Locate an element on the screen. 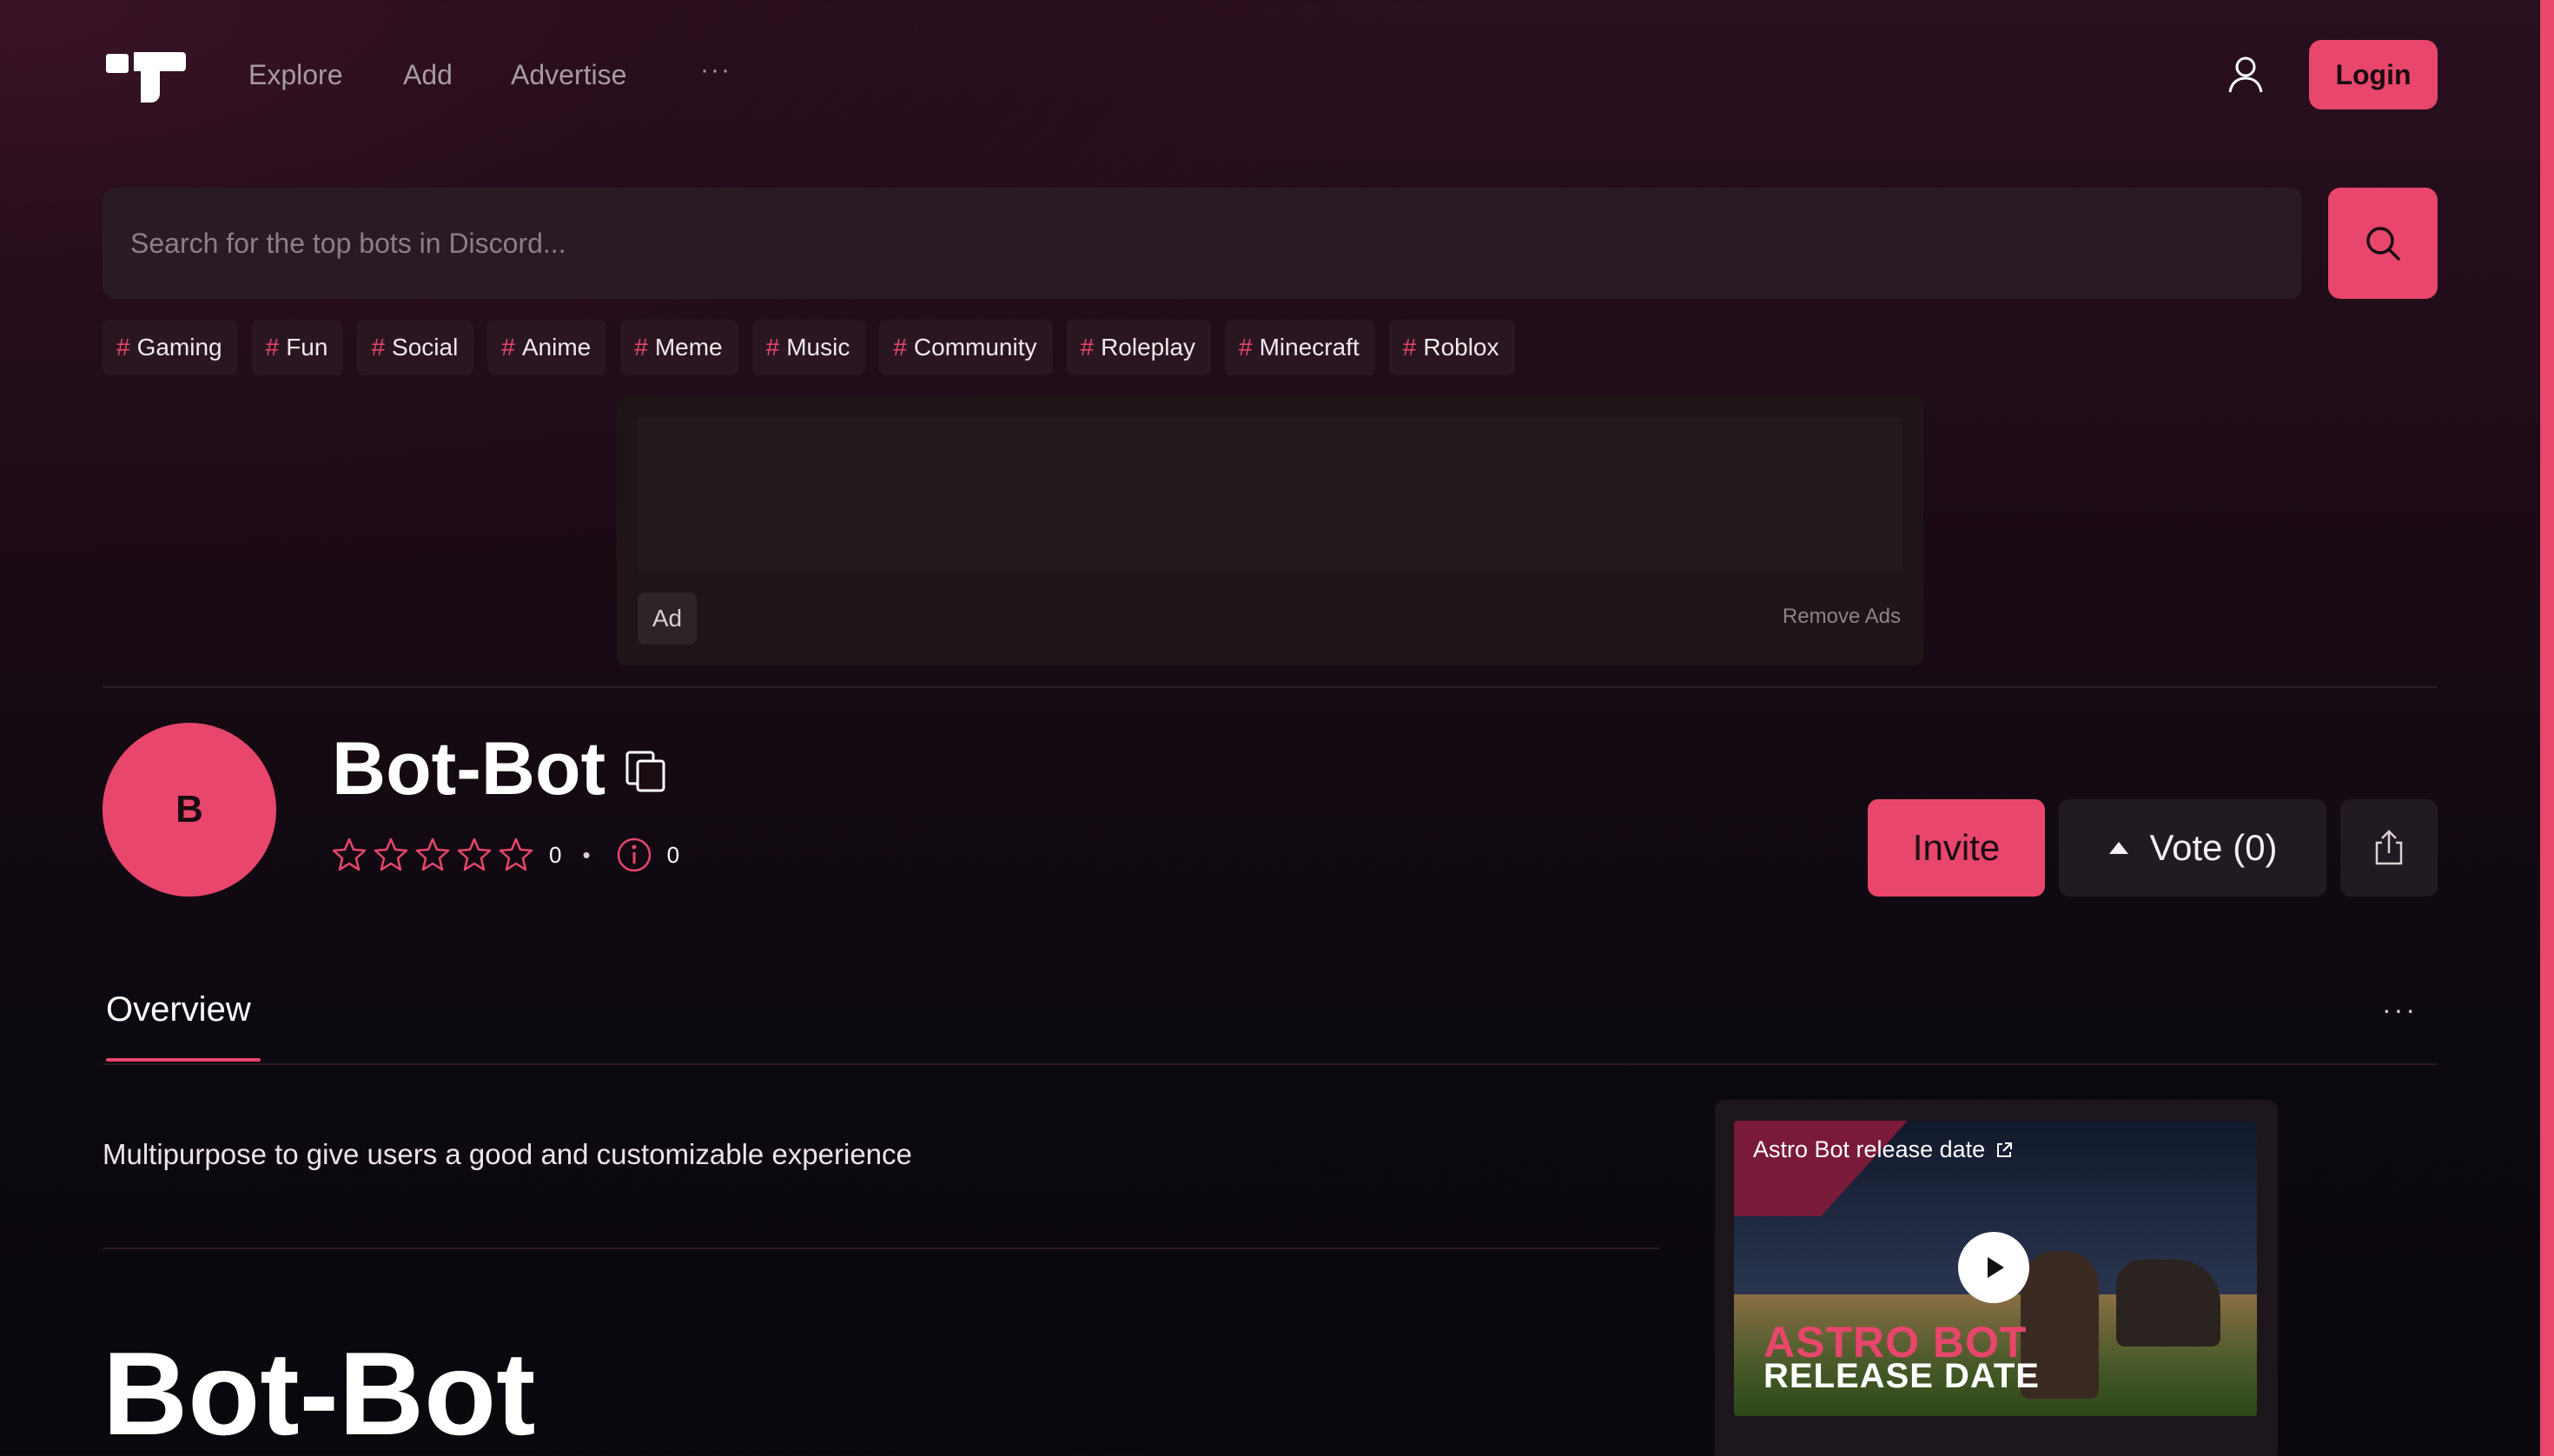  bot-avatar: B is located at coordinates (190, 810).